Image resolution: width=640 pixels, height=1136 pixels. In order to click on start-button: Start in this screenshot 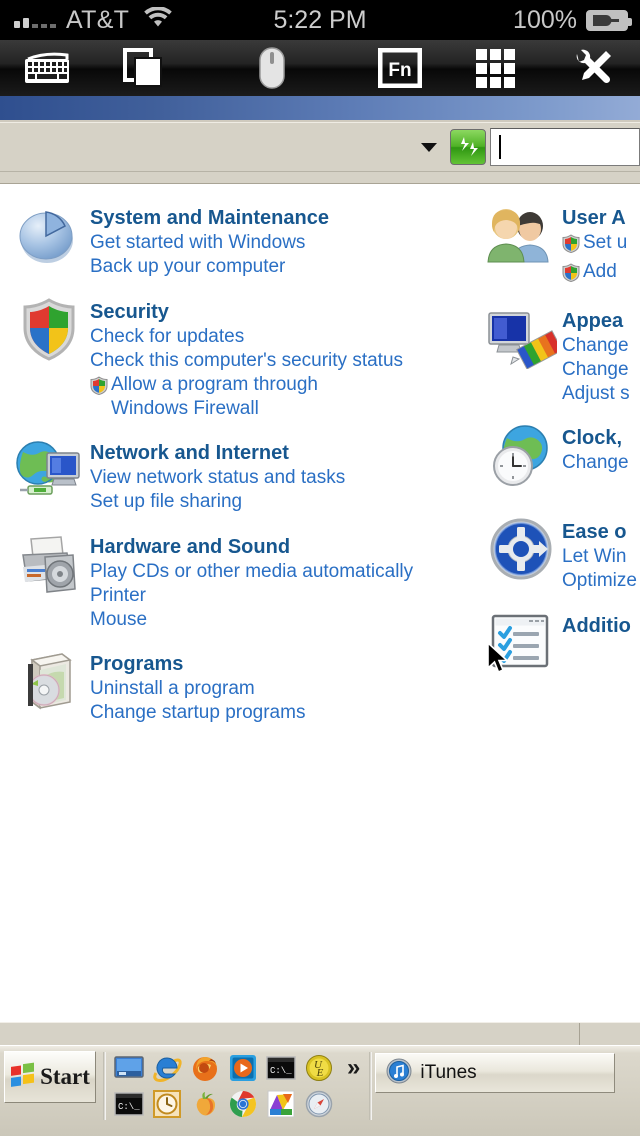, I will do `click(50, 1077)`.